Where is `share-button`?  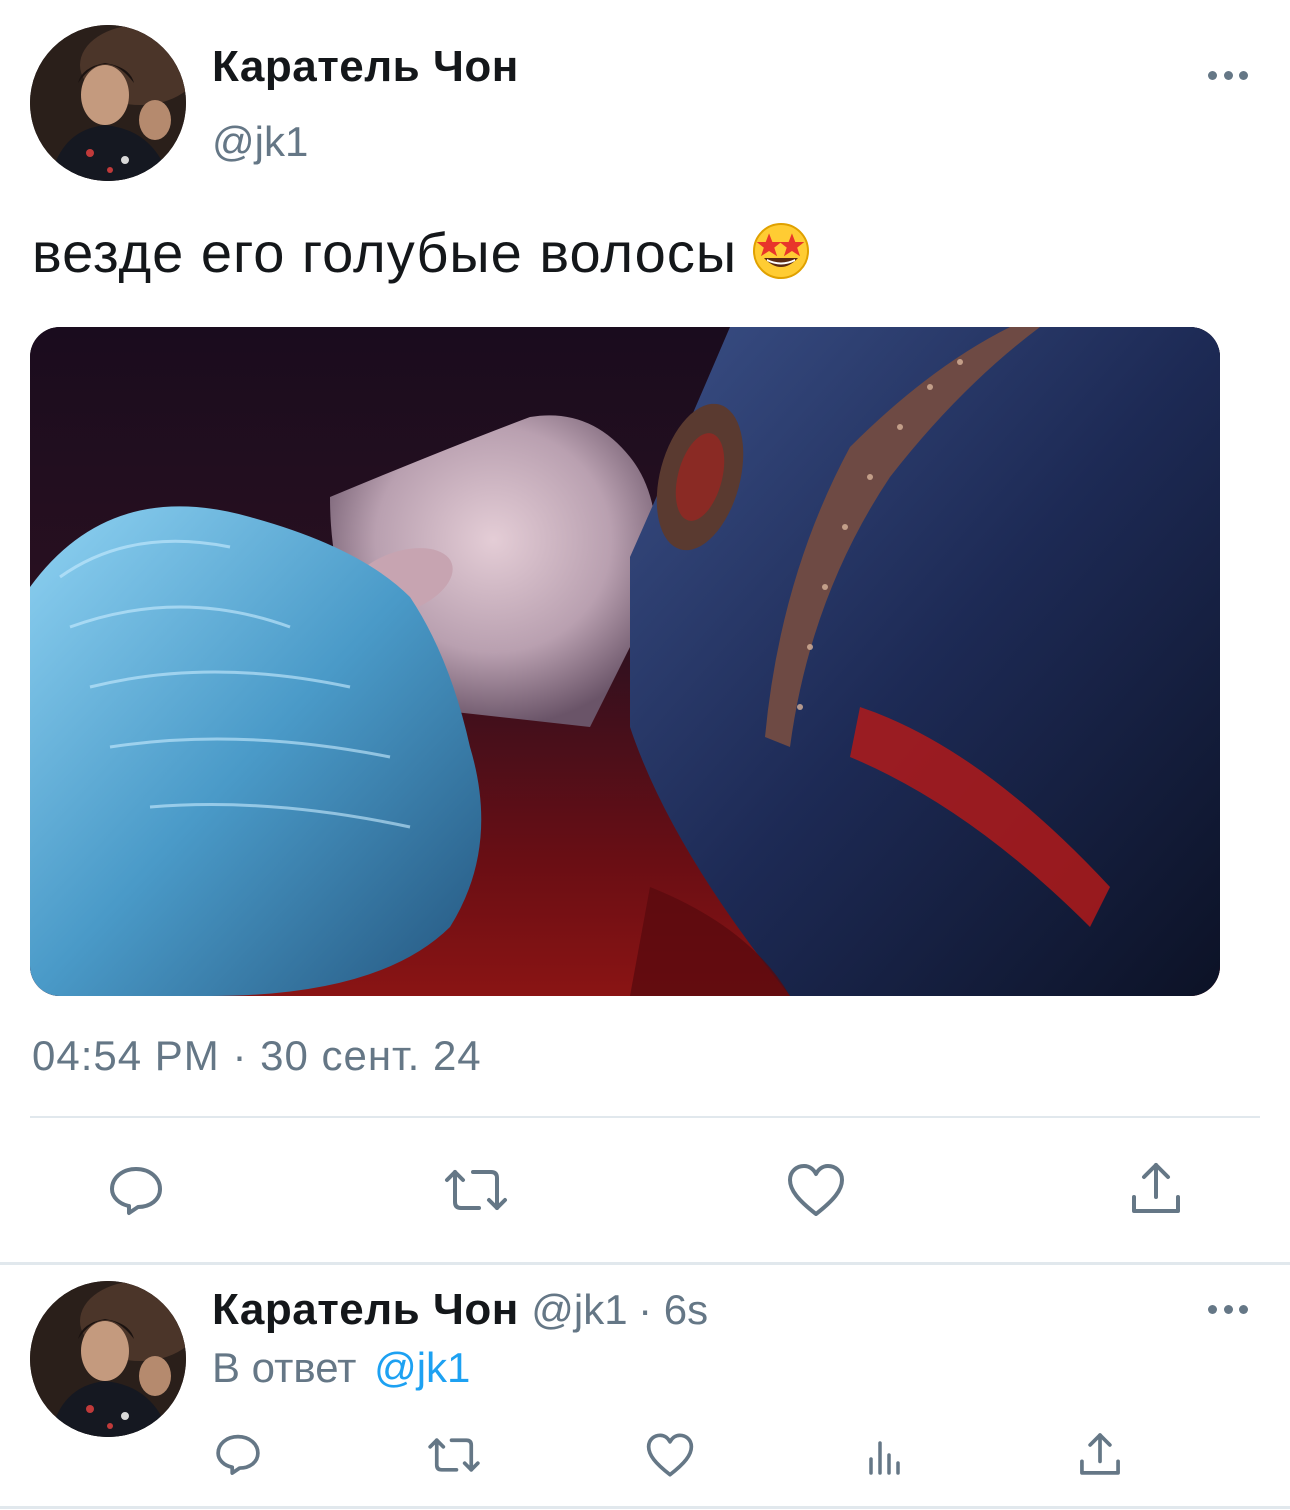 share-button is located at coordinates (1156, 1188).